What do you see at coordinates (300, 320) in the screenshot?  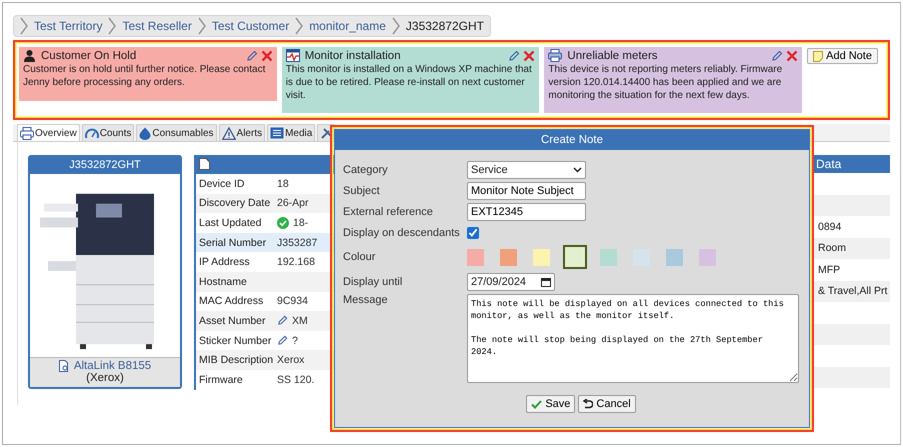 I see `field-value: XM` at bounding box center [300, 320].